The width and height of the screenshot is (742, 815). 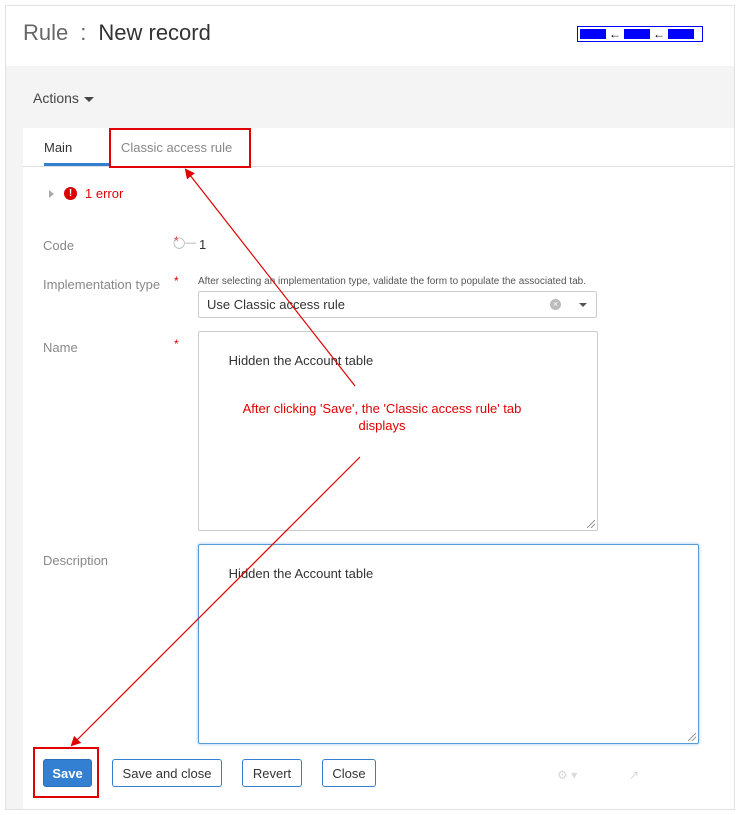 I want to click on ghost-external-link-icon: ↗, so click(x=634, y=775).